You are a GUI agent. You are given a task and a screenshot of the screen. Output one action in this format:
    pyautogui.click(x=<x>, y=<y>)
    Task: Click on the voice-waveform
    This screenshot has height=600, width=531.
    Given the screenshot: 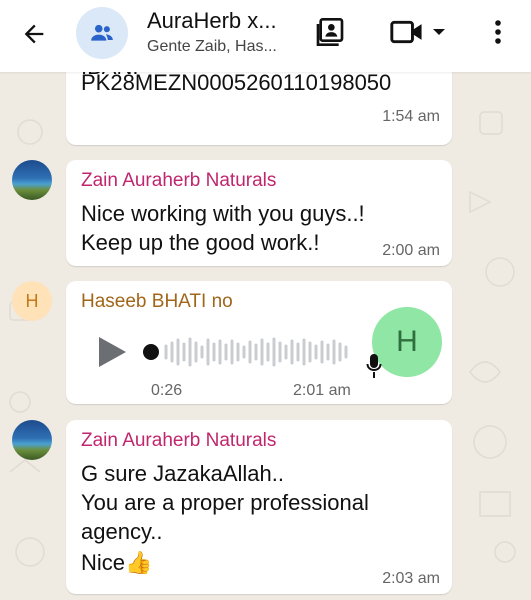 What is the action you would take?
    pyautogui.click(x=248, y=352)
    